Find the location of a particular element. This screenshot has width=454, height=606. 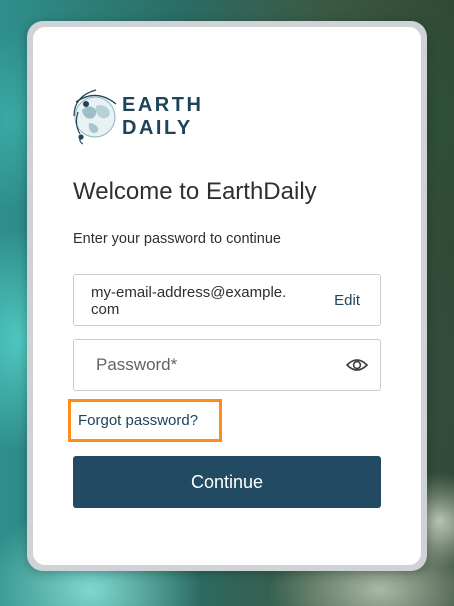

page-title: Welcome to EarthDaily is located at coordinates (195, 191).